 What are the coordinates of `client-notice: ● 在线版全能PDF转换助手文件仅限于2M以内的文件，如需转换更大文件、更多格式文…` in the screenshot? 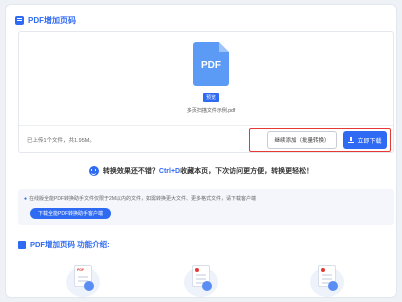 It's located at (206, 207).